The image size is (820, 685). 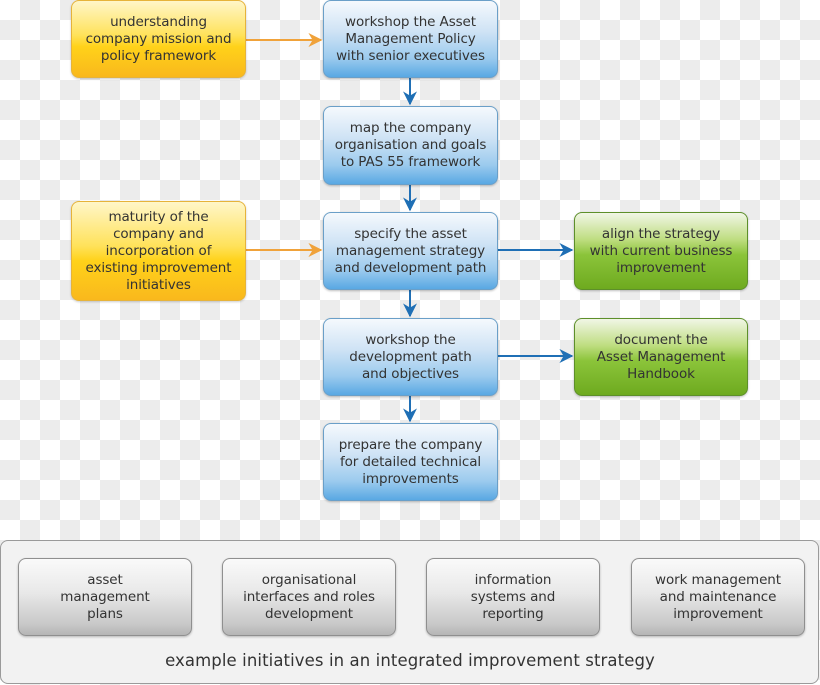 What do you see at coordinates (158, 284) in the screenshot?
I see `line: initiatives` at bounding box center [158, 284].